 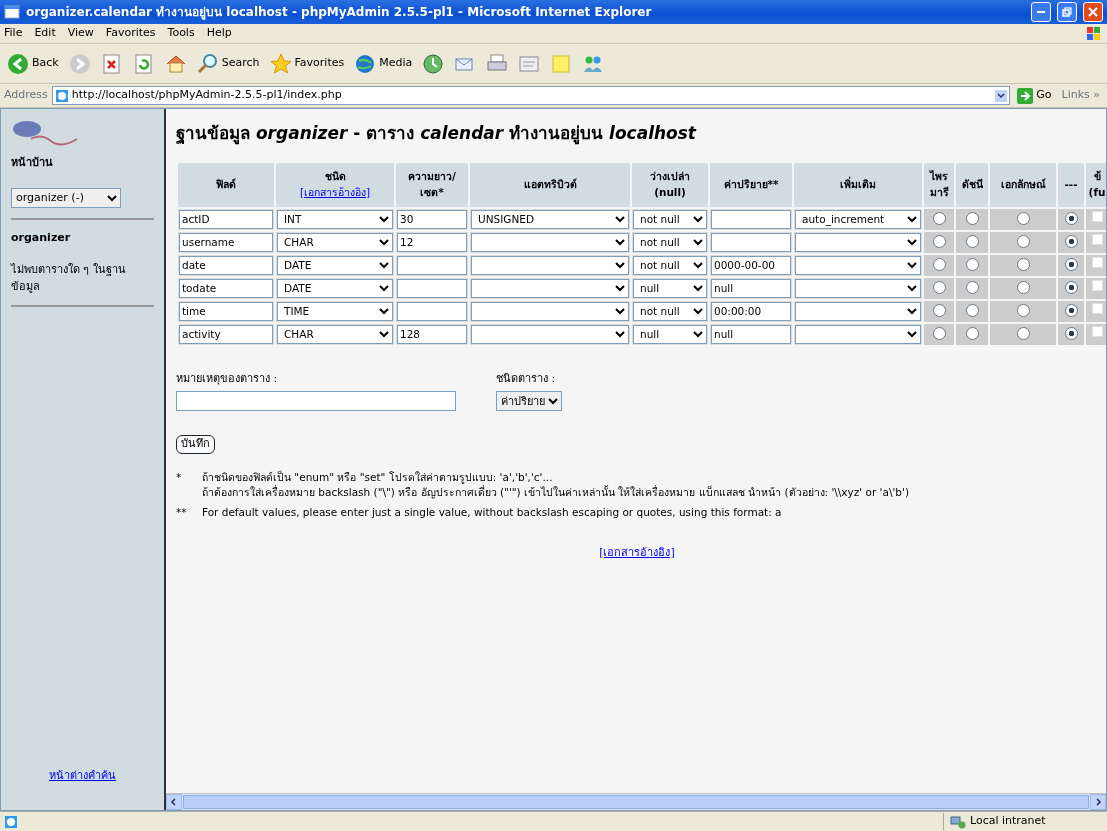 I want to click on links-button: Links », so click(x=1080, y=95).